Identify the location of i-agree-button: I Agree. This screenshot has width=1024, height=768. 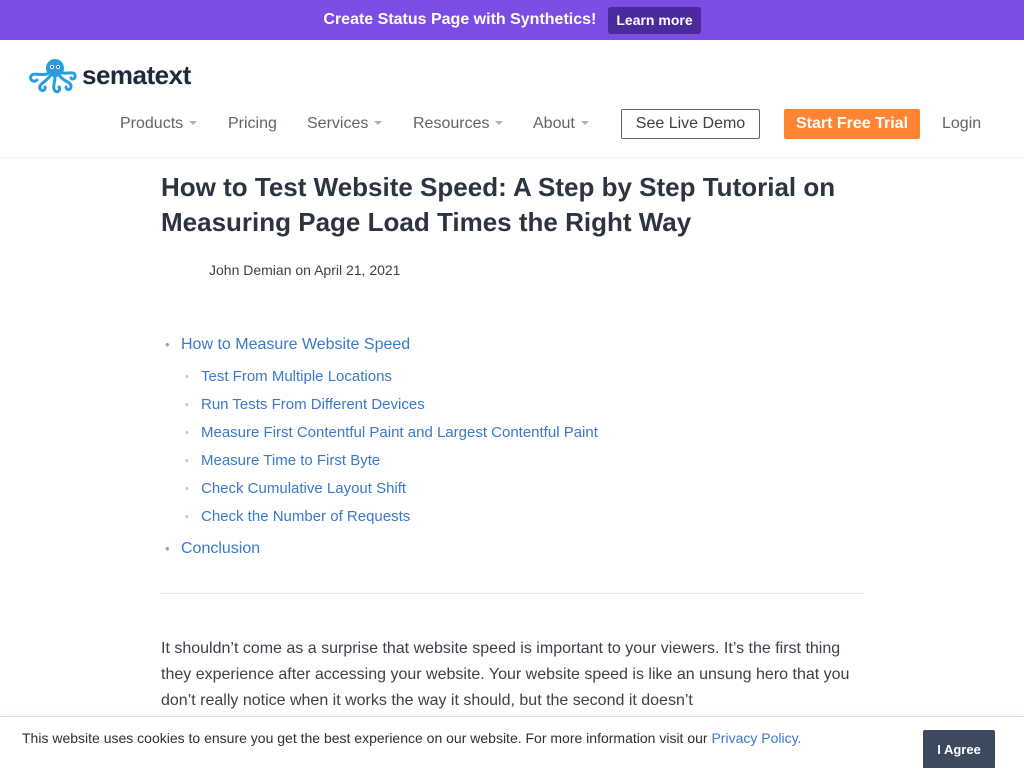
(959, 749).